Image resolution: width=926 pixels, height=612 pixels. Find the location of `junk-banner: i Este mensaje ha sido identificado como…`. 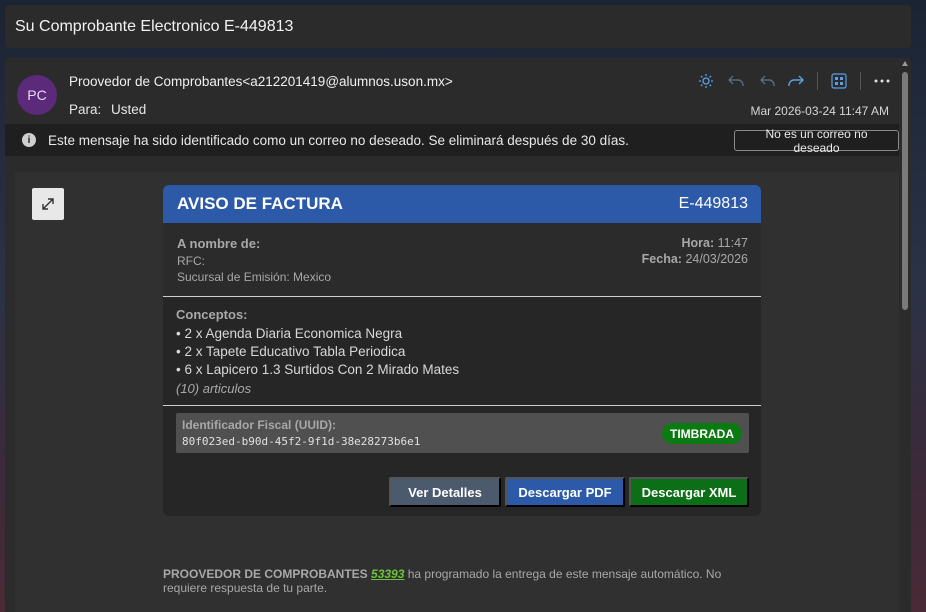

junk-banner: i Este mensaje ha sido identificado como… is located at coordinates (452, 140).